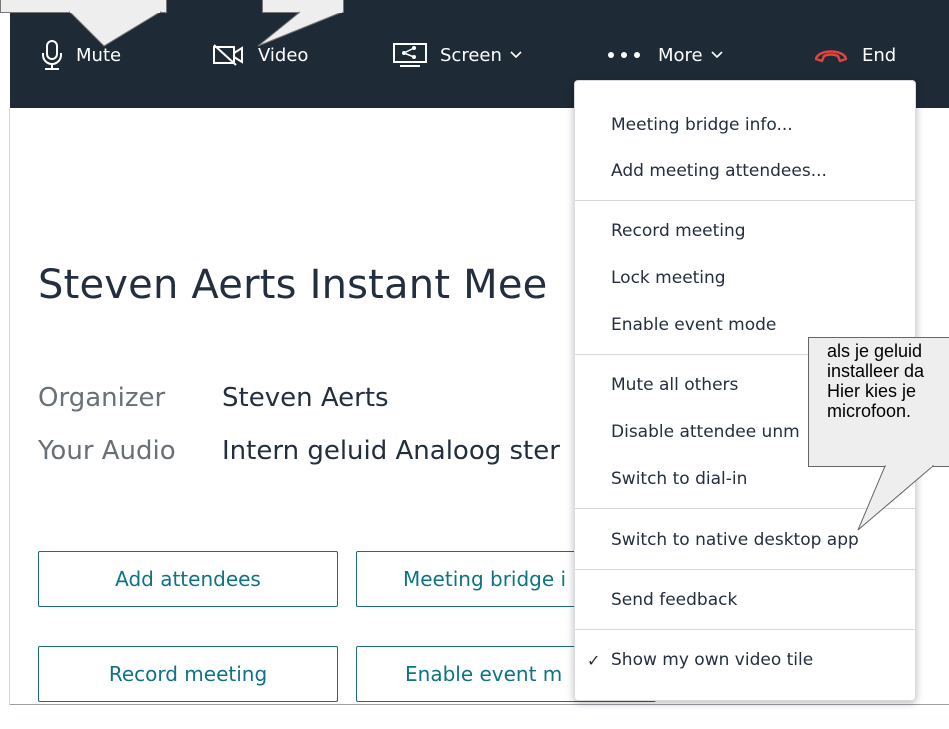  What do you see at coordinates (410, 55) in the screenshot?
I see `screen-share-icon` at bounding box center [410, 55].